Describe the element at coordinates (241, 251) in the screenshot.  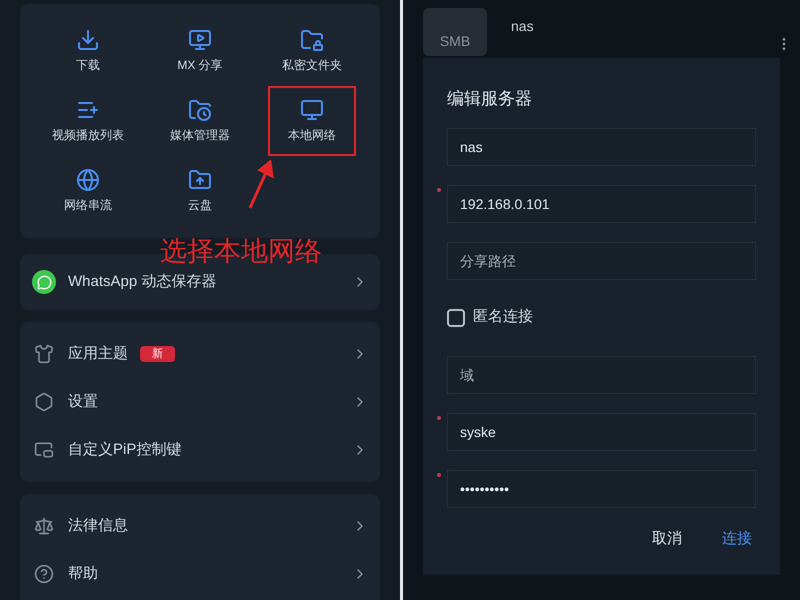
I see `annotation-text: 选择本地网络` at that location.